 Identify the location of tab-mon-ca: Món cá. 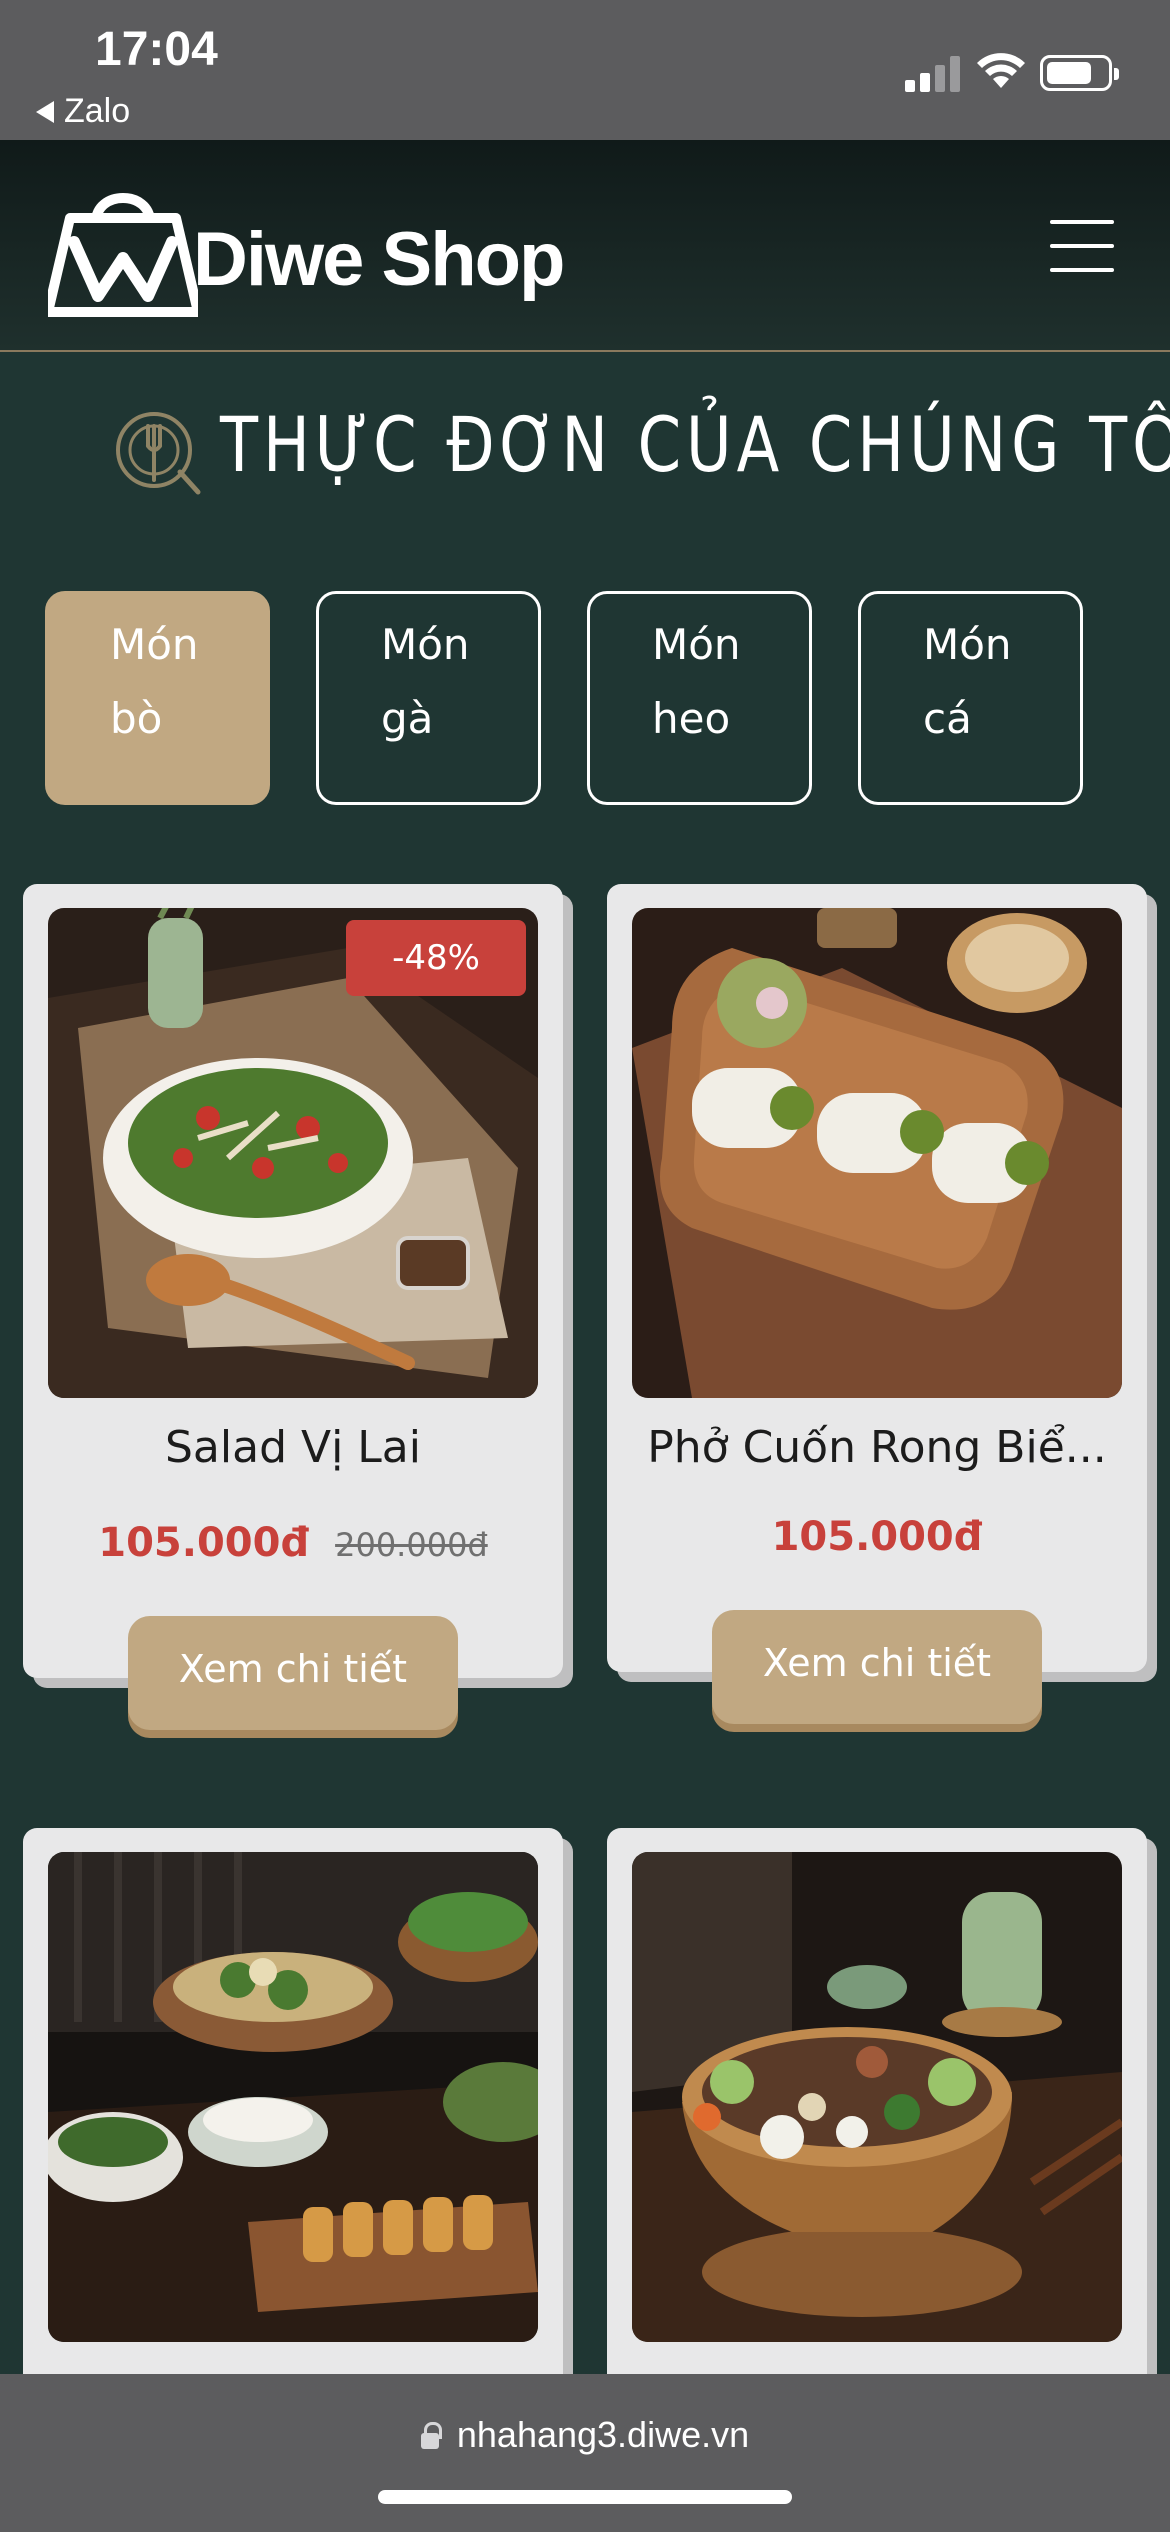
(970, 698).